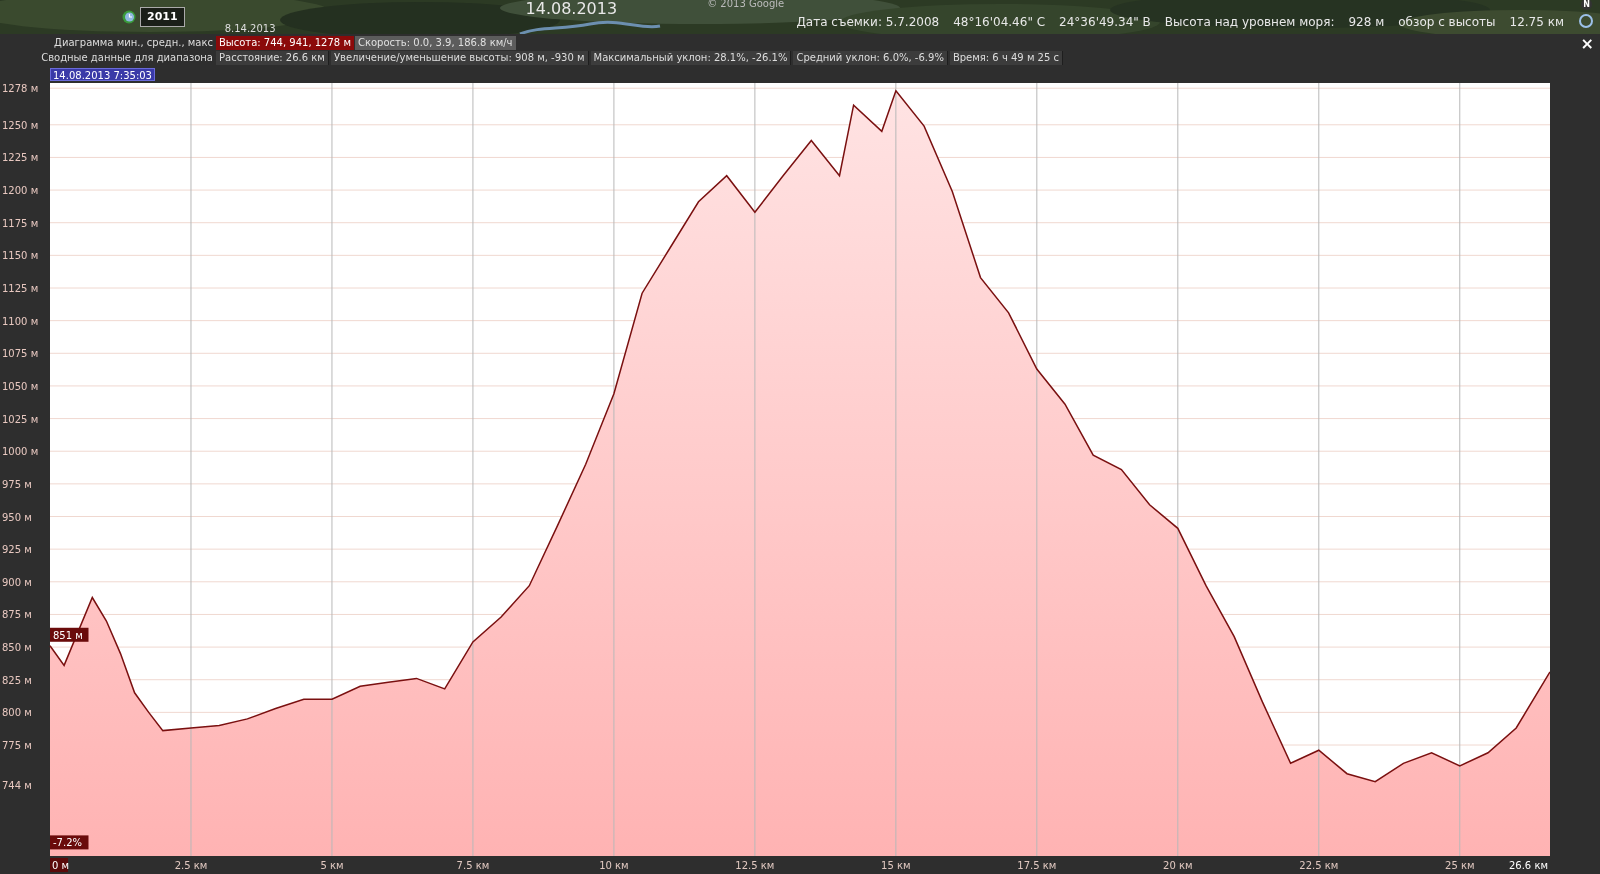 The width and height of the screenshot is (1600, 874). What do you see at coordinates (20, 158) in the screenshot?
I see `y-axis-label: 1225 м` at bounding box center [20, 158].